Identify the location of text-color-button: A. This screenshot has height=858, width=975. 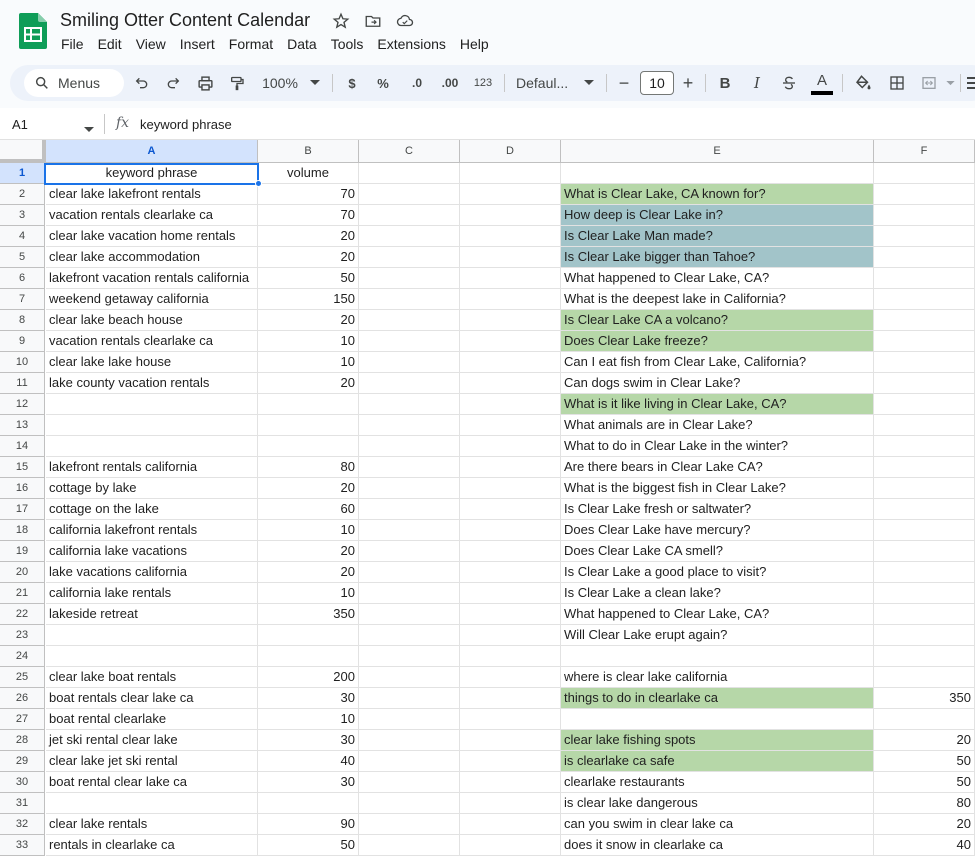
(822, 83).